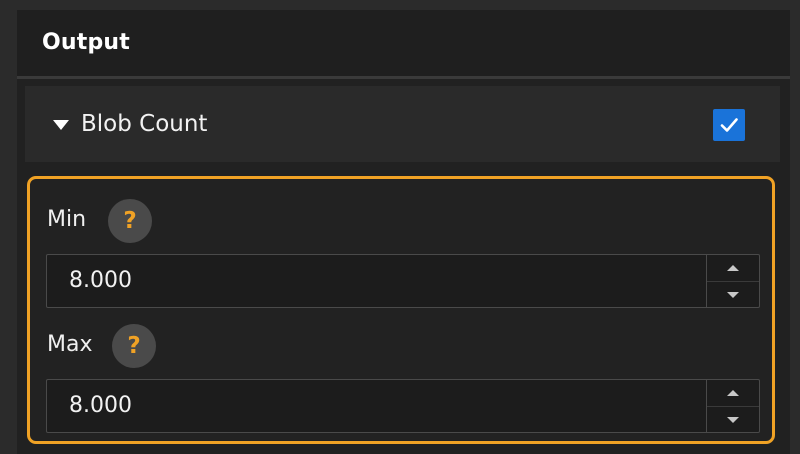 The image size is (800, 454). I want to click on max-input, so click(369, 405).